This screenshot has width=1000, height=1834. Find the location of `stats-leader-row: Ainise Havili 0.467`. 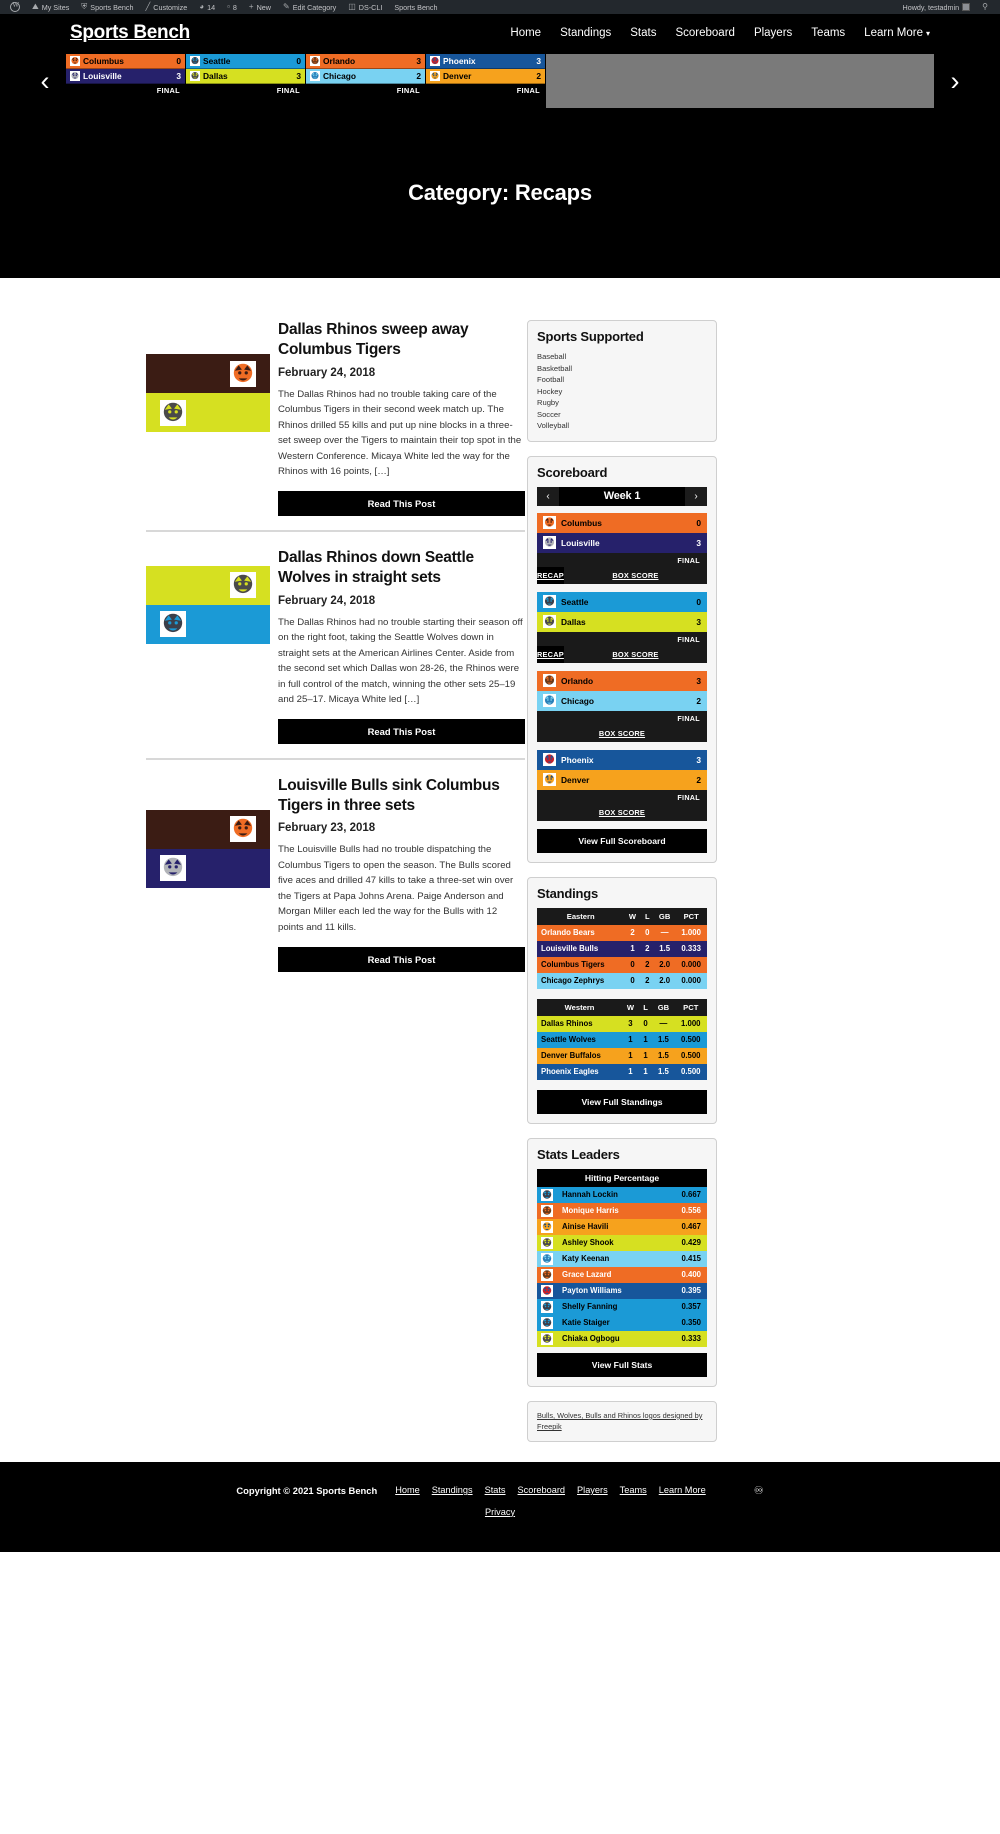

stats-leader-row: Ainise Havili 0.467 is located at coordinates (622, 1226).